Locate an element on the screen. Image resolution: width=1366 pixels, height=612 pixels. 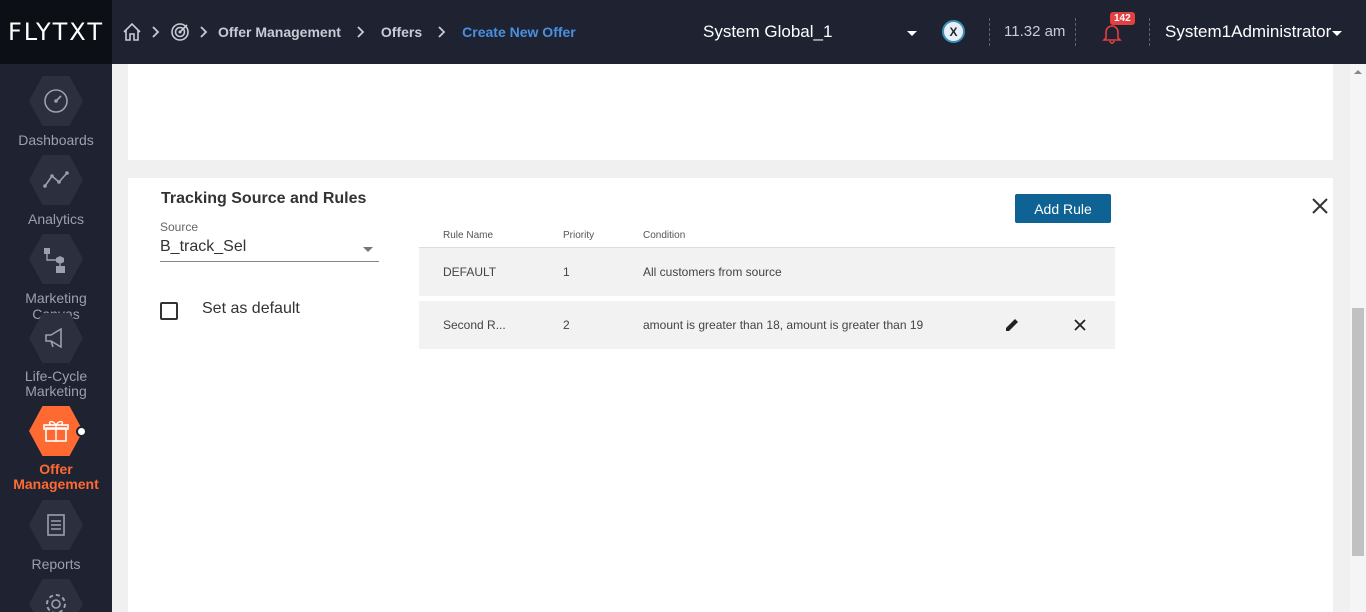
sidebar-item-settings is located at coordinates (56, 595).